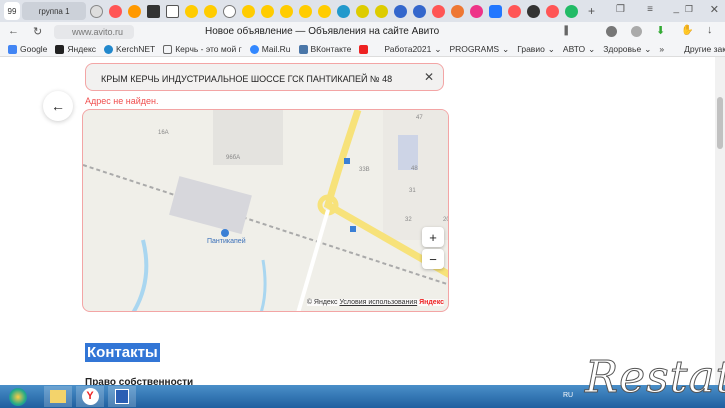  I want to click on terms-link: Условия использования, so click(378, 302).